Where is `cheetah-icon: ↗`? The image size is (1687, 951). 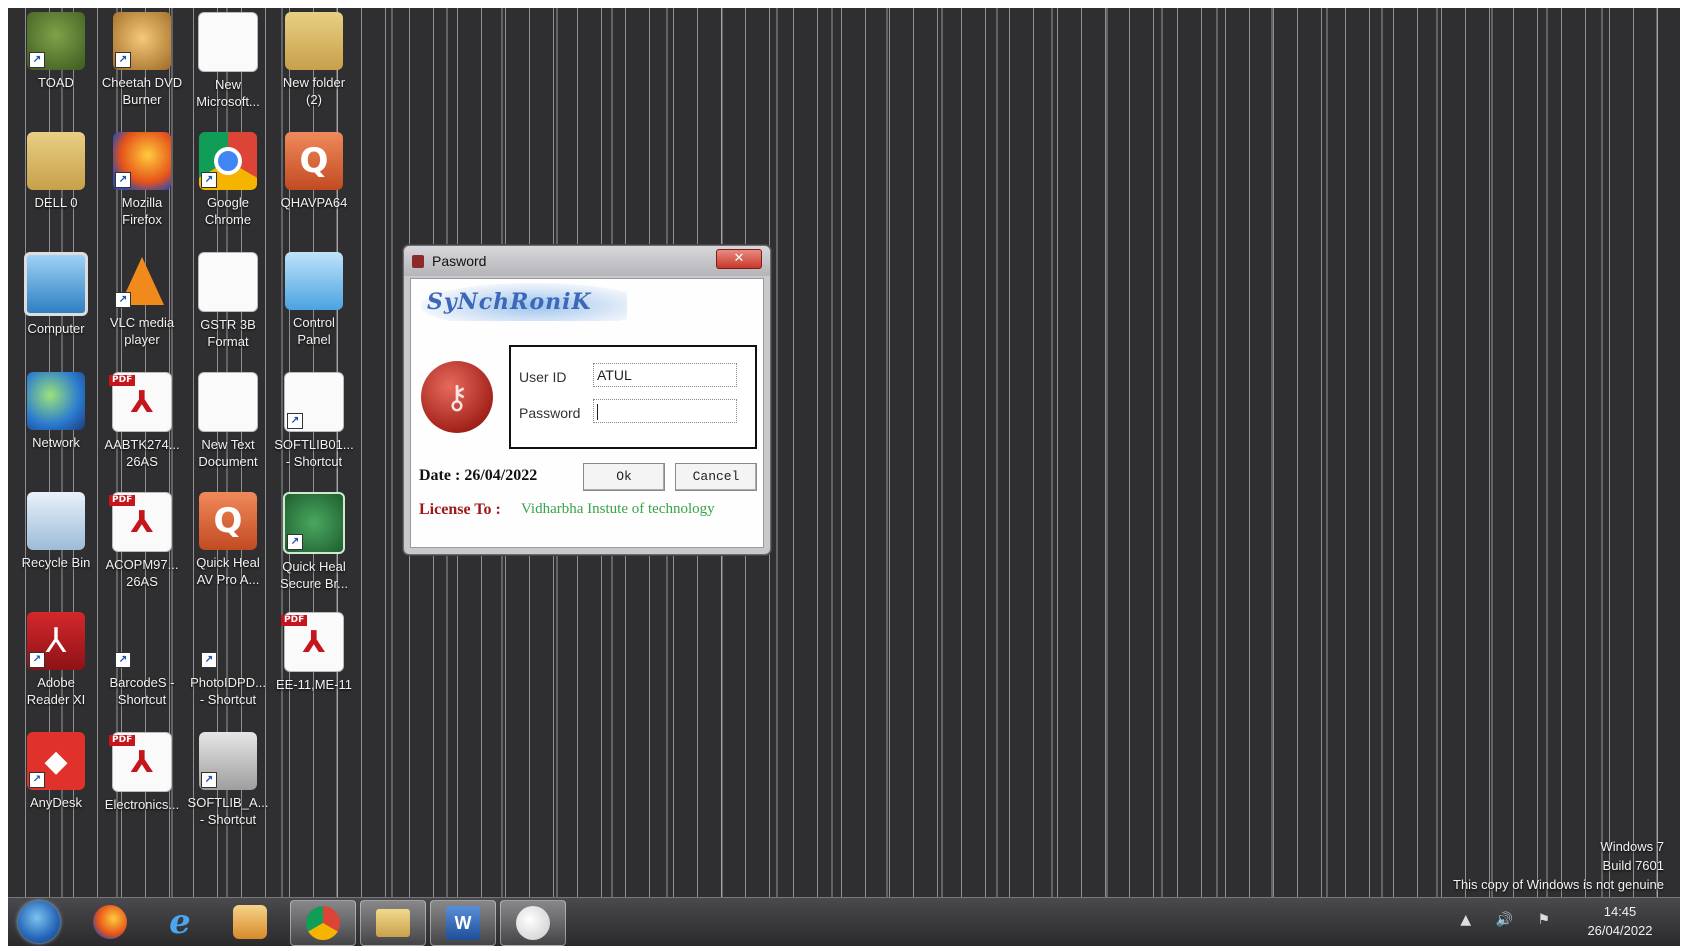
cheetah-icon: ↗ is located at coordinates (142, 41).